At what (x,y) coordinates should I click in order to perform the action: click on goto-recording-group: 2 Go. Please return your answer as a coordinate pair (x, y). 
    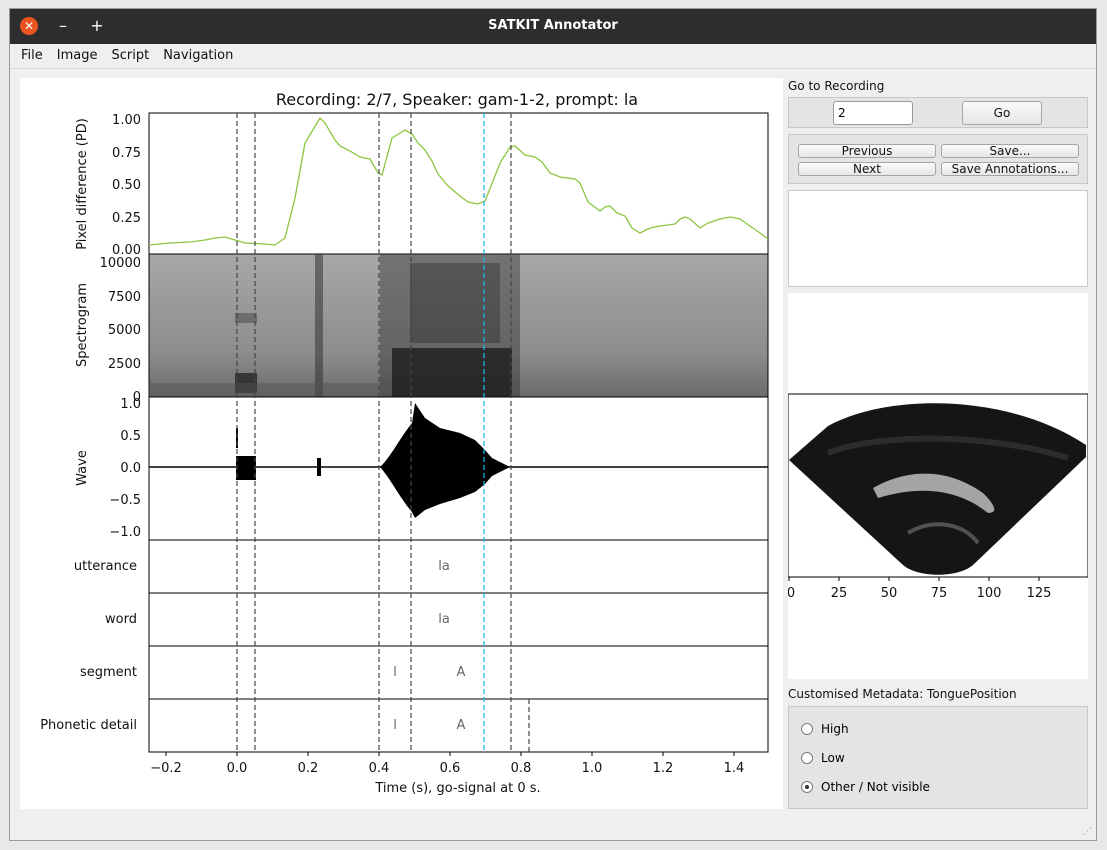
    Looking at the image, I should click on (938, 112).